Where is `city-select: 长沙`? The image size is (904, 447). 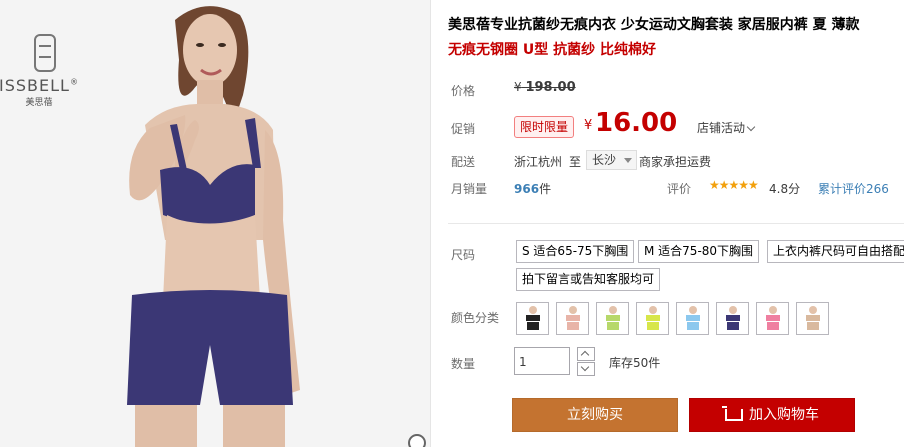
city-select: 长沙 is located at coordinates (611, 160).